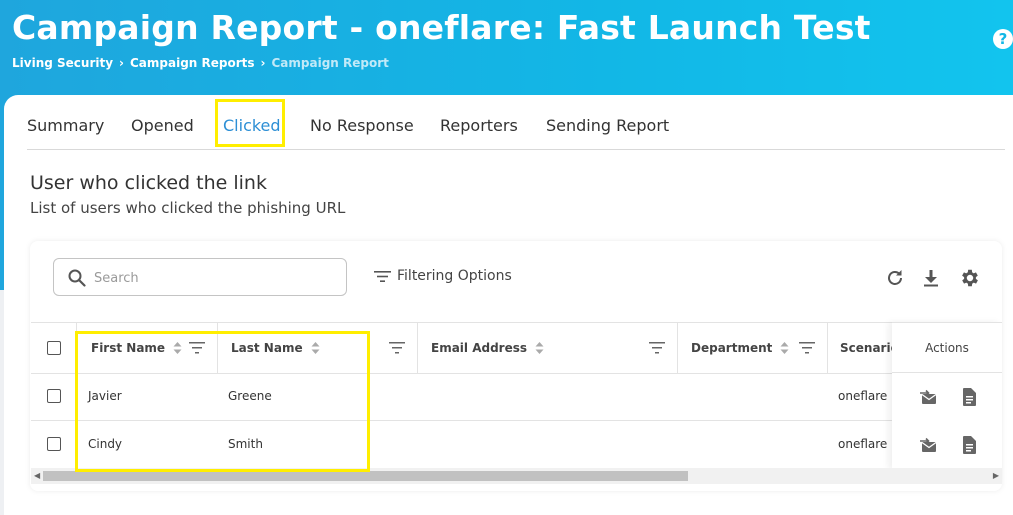 The width and height of the screenshot is (1013, 515). What do you see at coordinates (479, 348) in the screenshot?
I see `column-email-address-label: Email Address` at bounding box center [479, 348].